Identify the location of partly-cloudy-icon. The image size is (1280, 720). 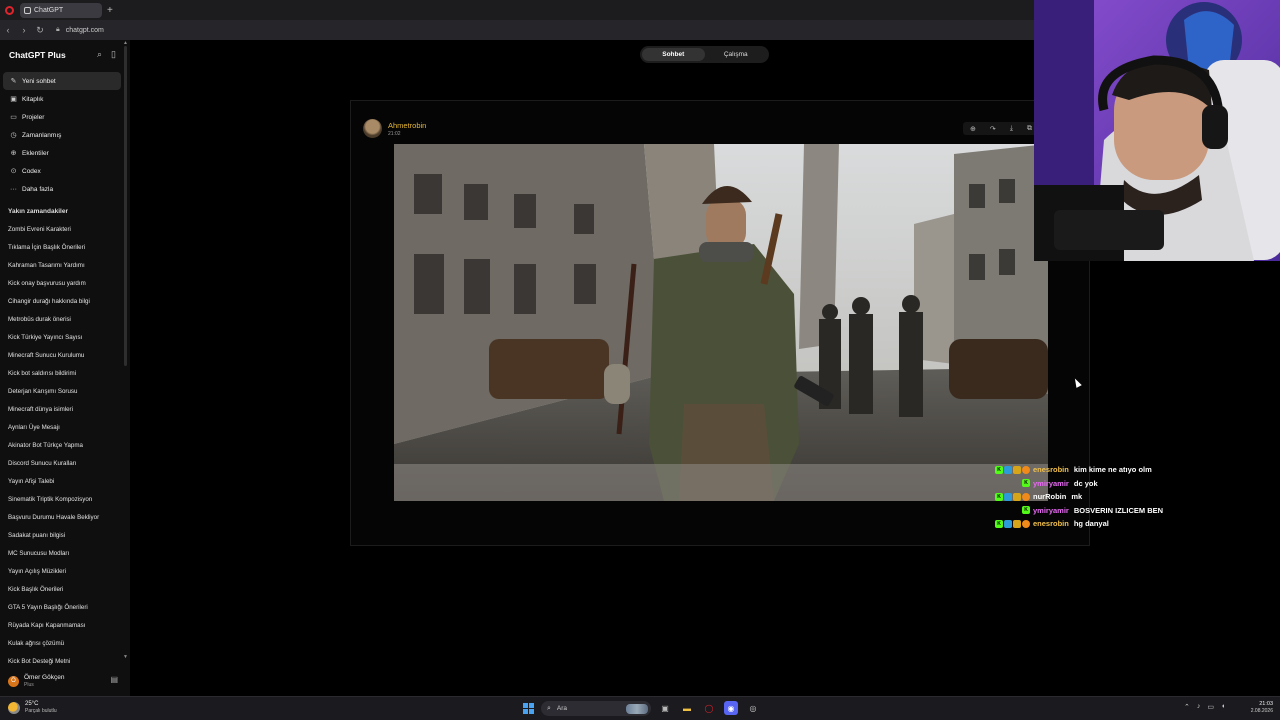
(14, 707).